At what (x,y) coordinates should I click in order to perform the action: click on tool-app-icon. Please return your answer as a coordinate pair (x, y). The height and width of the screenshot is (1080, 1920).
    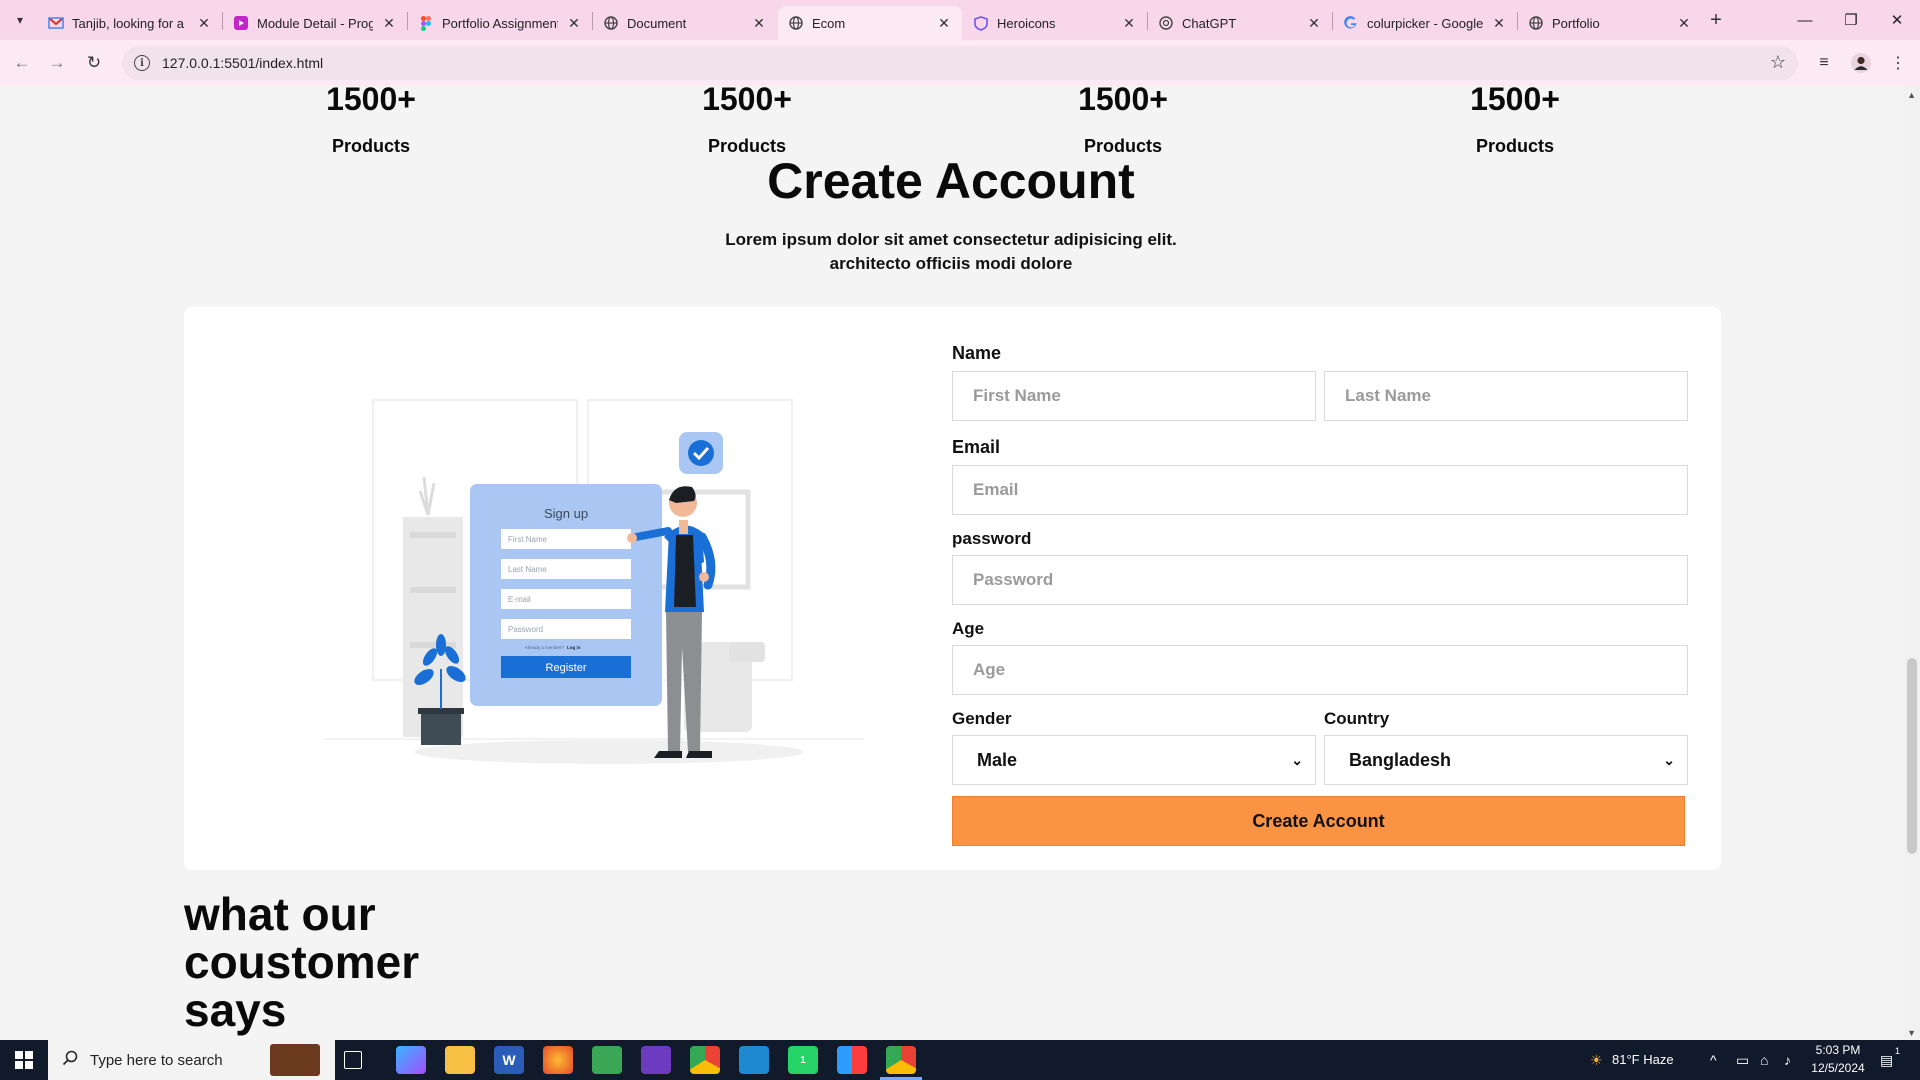
    Looking at the image, I should click on (607, 1060).